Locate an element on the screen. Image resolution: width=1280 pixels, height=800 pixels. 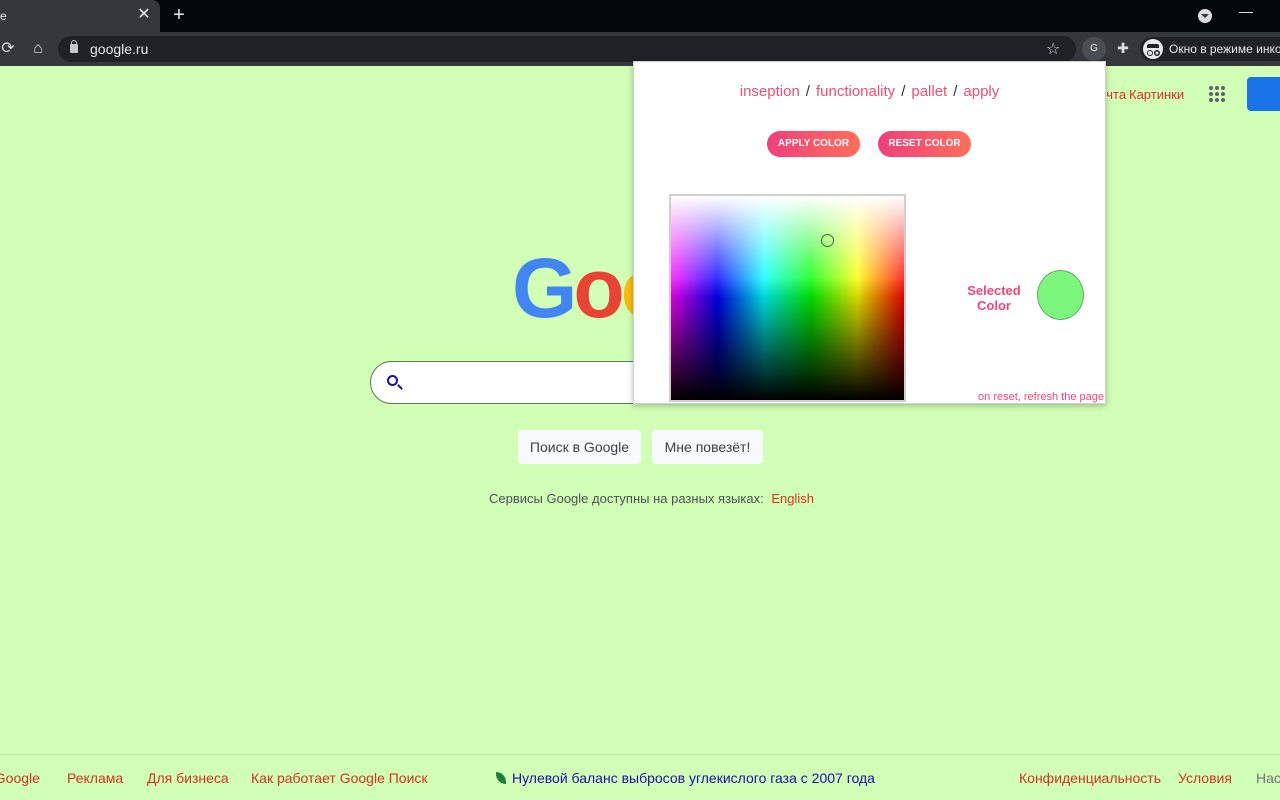
tab-strip: е ✕ + — is located at coordinates (640, 16).